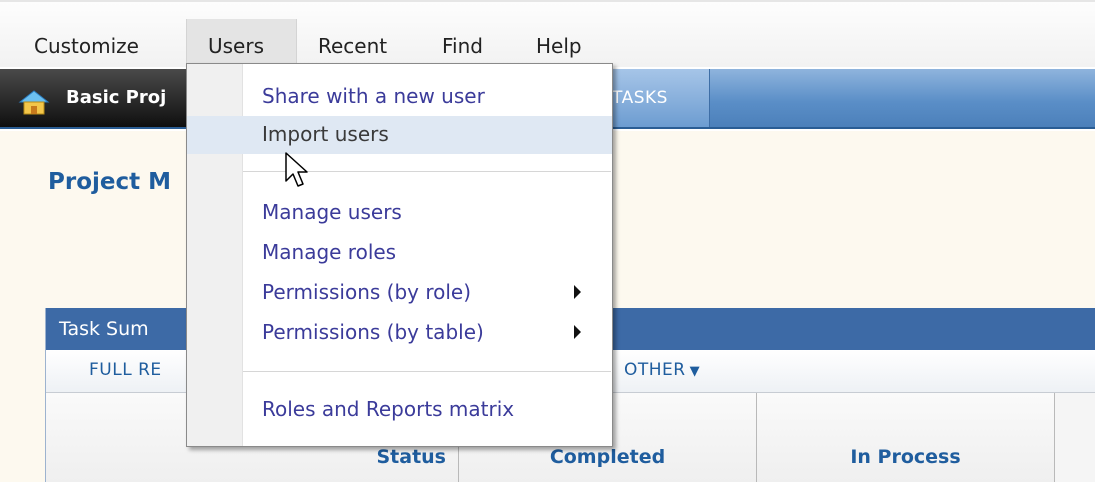  I want to click on column-status-label: Status, so click(411, 457).